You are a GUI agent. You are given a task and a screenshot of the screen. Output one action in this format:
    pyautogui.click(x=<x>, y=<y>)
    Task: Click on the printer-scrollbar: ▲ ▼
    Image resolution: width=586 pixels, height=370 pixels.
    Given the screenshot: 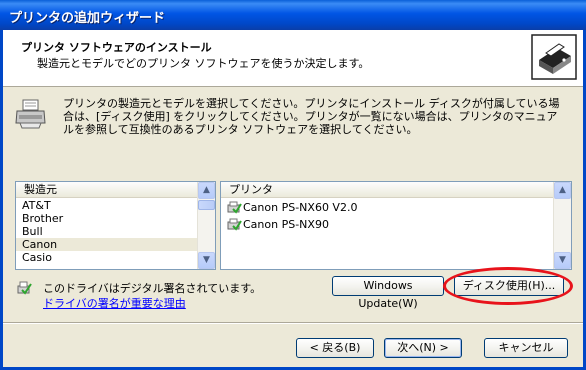 What is the action you would take?
    pyautogui.click(x=562, y=225)
    